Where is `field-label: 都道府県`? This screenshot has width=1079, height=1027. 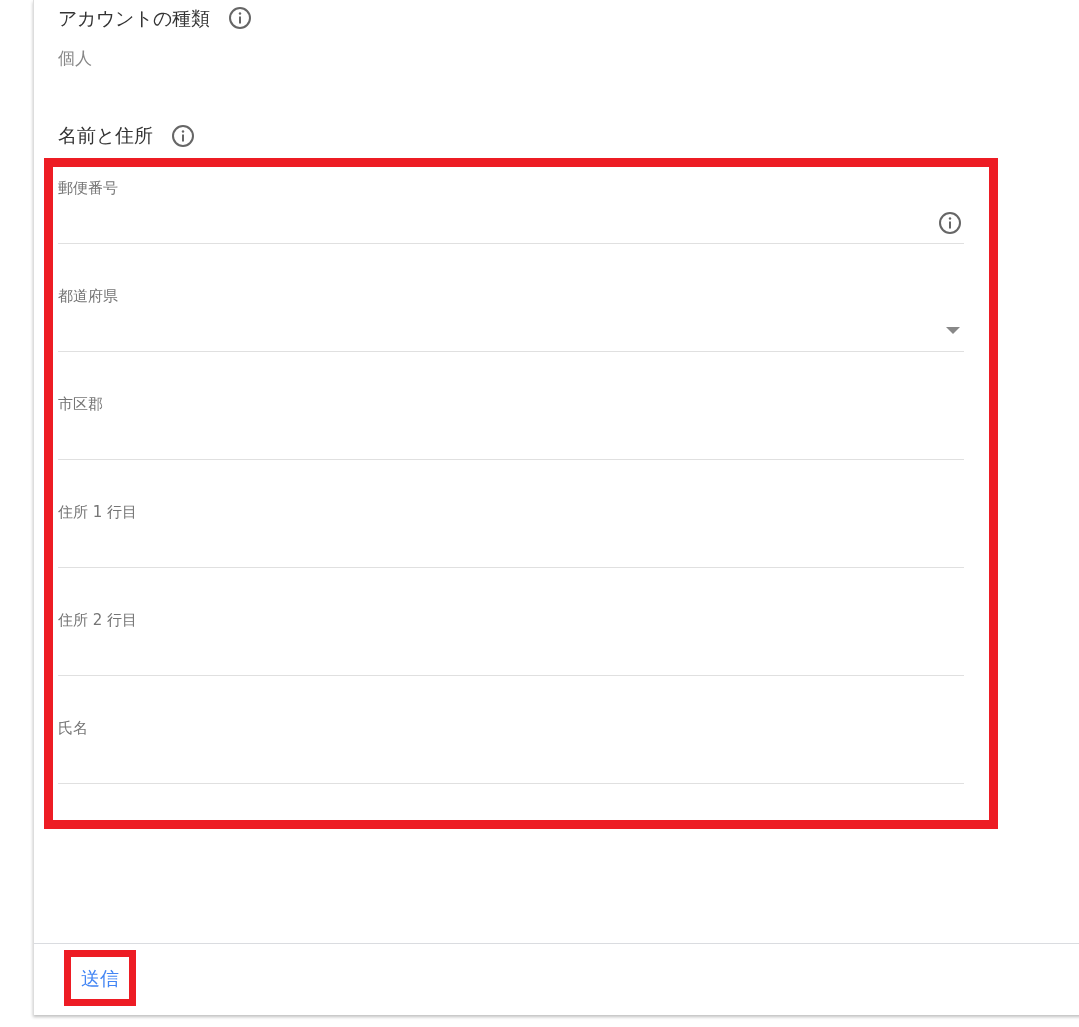
field-label: 都道府県 is located at coordinates (88, 295).